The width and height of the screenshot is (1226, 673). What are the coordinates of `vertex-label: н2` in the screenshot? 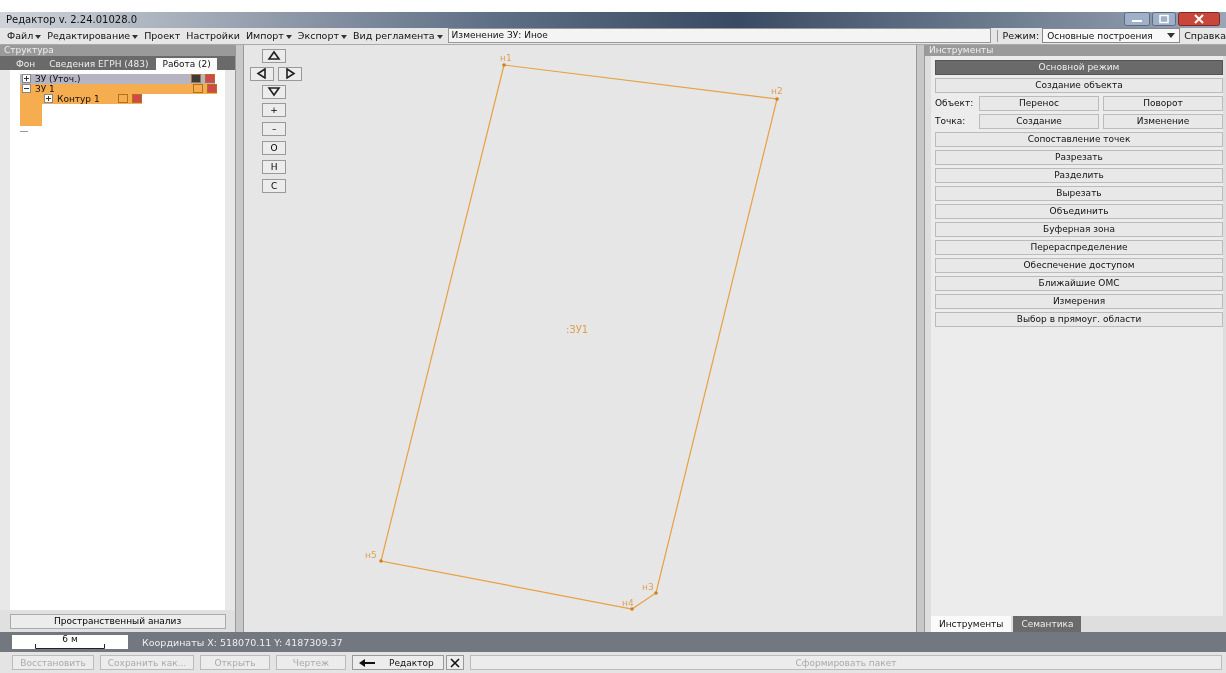 It's located at (777, 90).